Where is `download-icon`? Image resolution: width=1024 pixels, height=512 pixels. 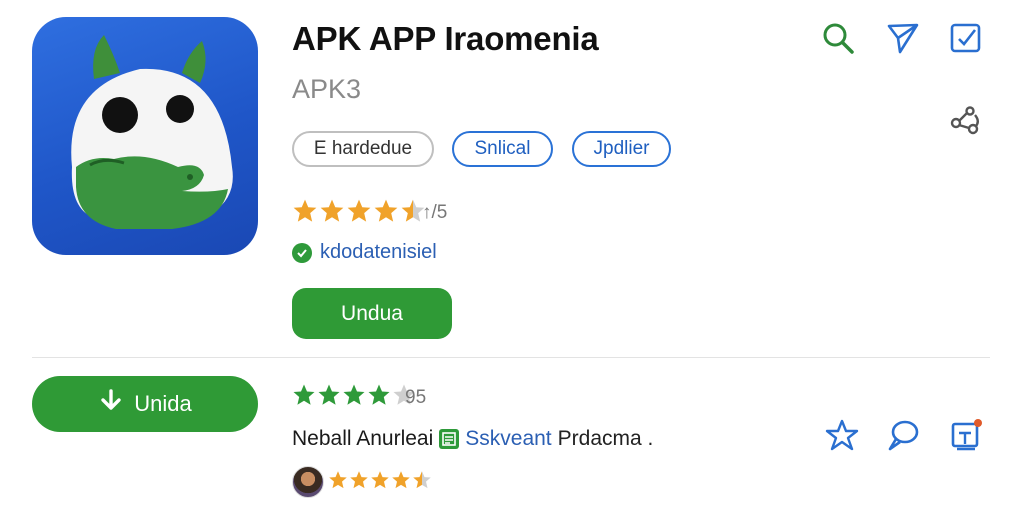 download-icon is located at coordinates (111, 404).